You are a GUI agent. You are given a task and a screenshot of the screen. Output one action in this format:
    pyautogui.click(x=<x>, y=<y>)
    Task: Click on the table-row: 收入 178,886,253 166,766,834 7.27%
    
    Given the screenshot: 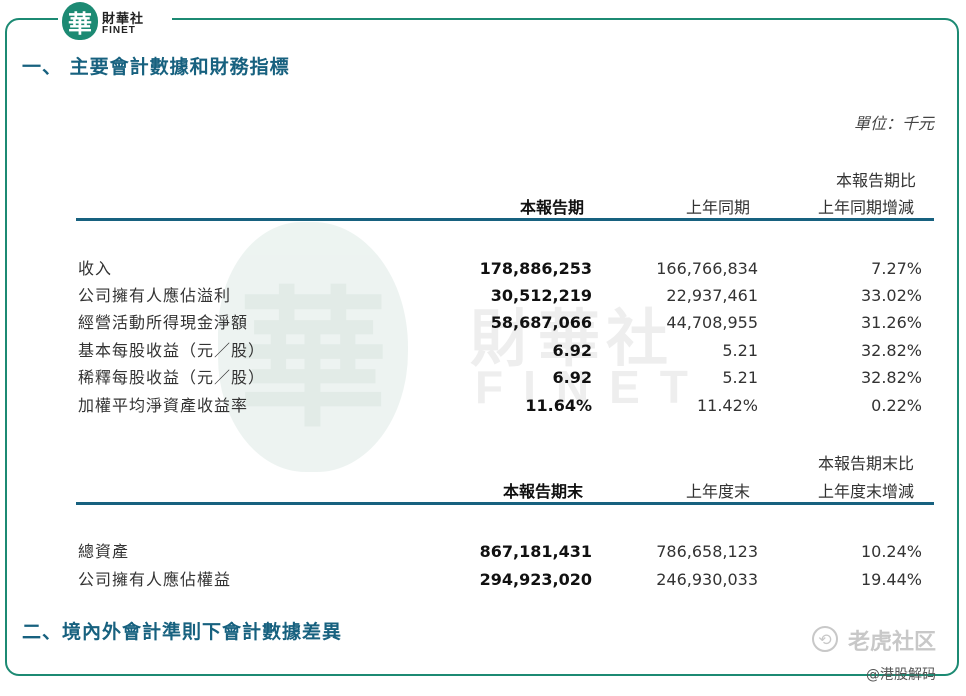 What is the action you would take?
    pyautogui.click(x=483, y=269)
    